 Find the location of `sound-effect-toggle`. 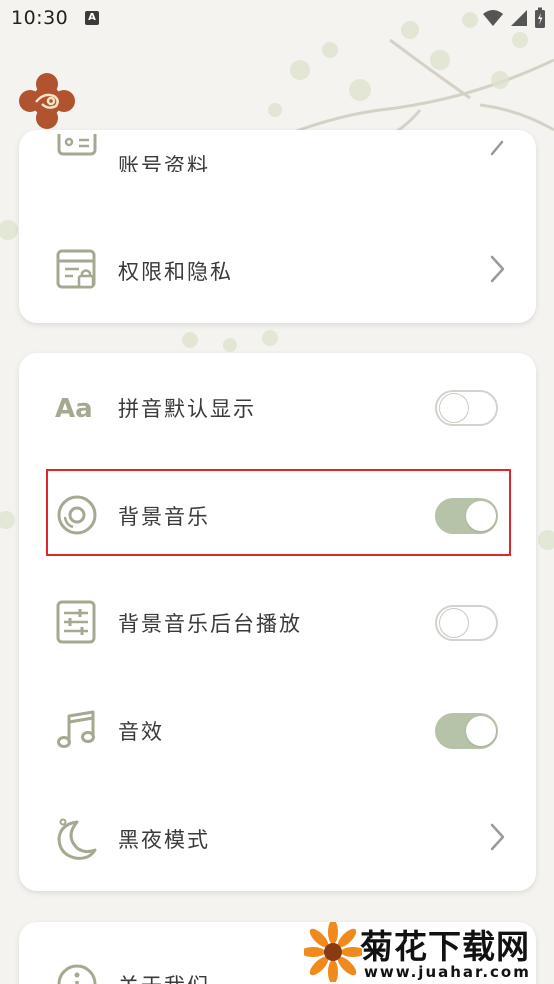

sound-effect-toggle is located at coordinates (466, 731).